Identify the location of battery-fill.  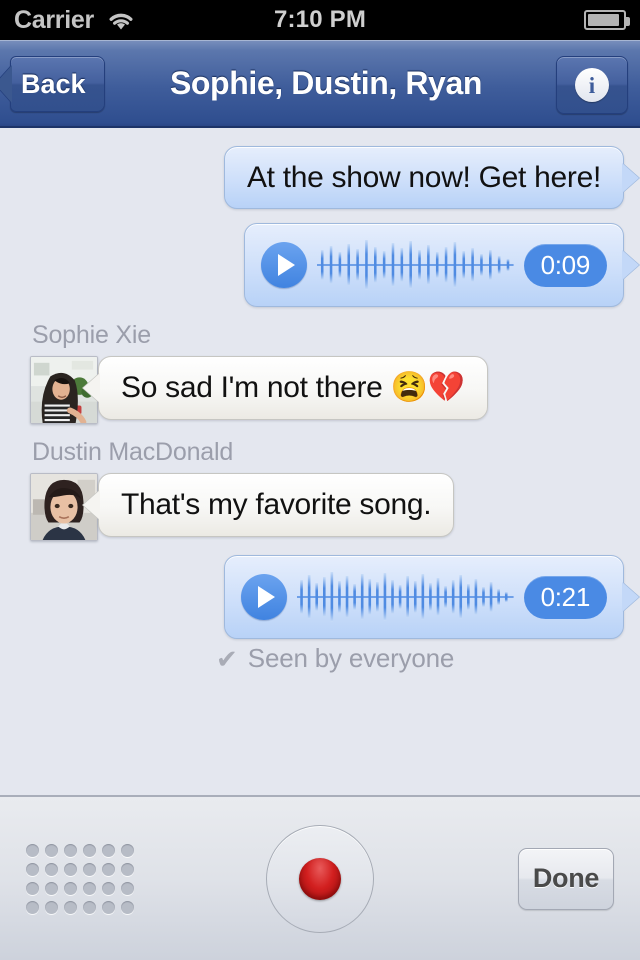
(604, 20).